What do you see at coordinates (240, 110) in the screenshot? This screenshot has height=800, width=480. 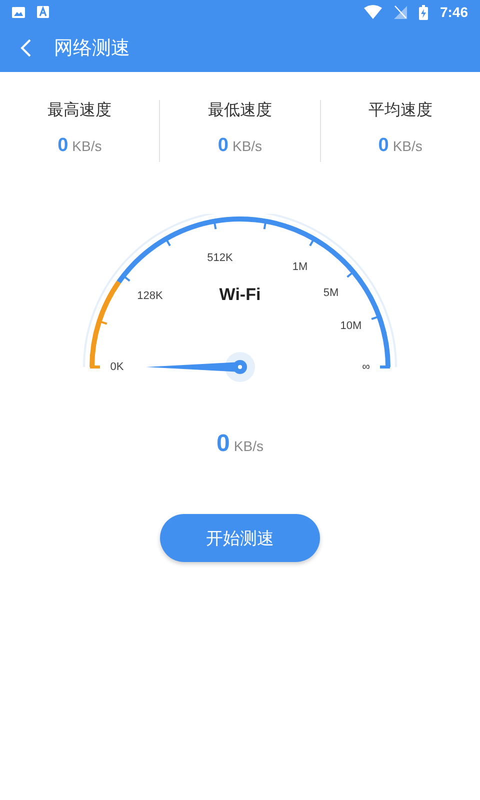 I see `stat-label: 最低速度` at bounding box center [240, 110].